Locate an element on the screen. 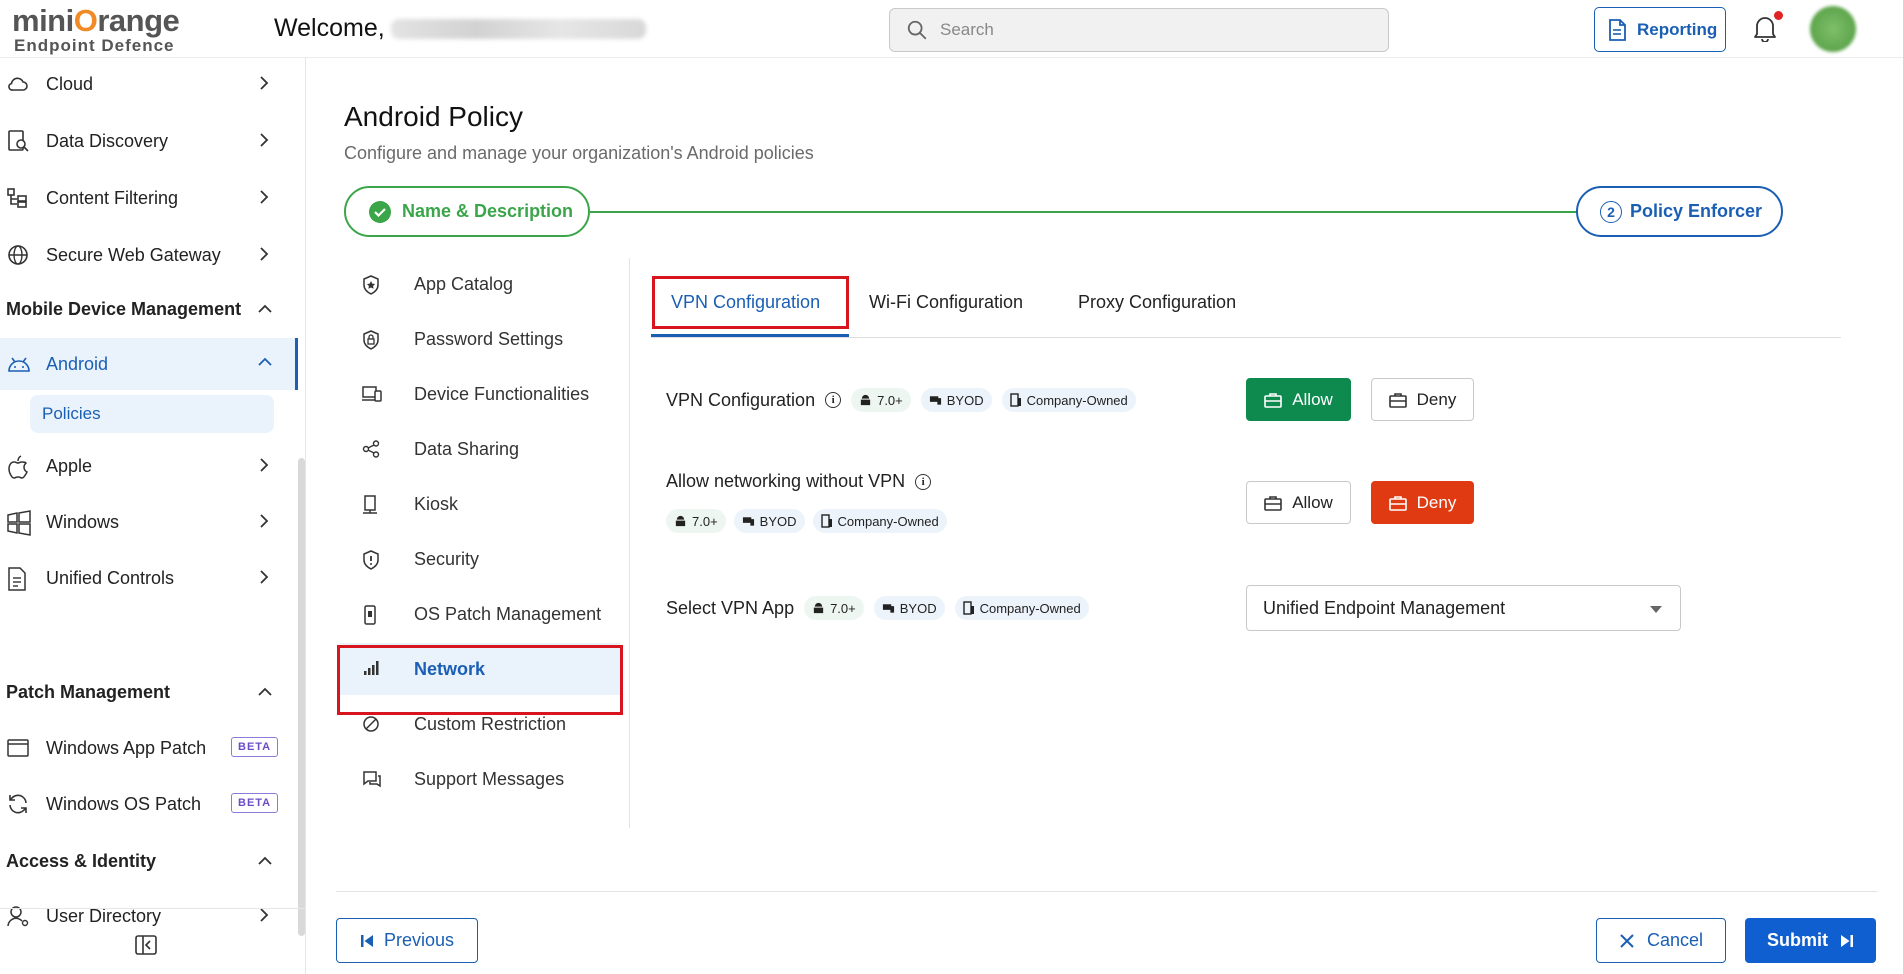 The image size is (1903, 974). star-shield-icon is located at coordinates (371, 285).